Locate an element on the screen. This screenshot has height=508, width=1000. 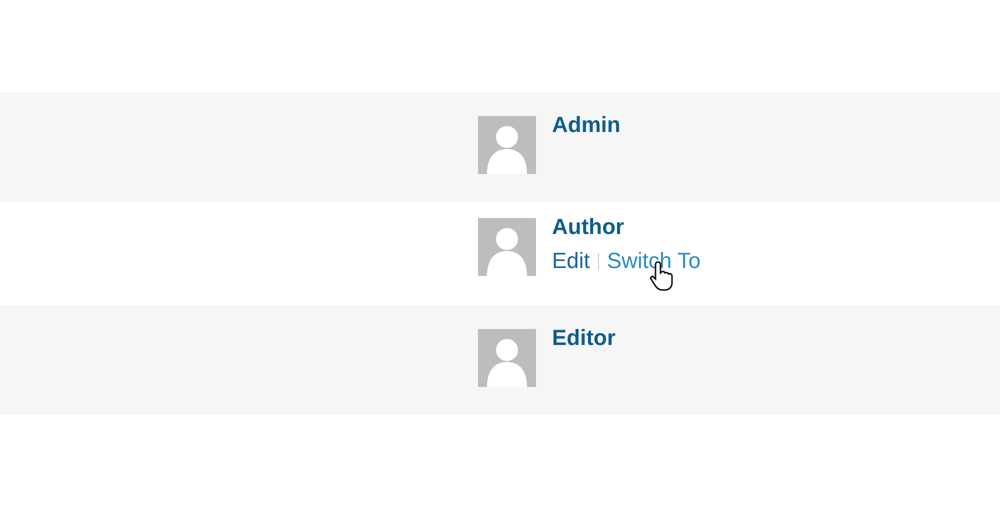
action-link: Edit is located at coordinates (571, 261).